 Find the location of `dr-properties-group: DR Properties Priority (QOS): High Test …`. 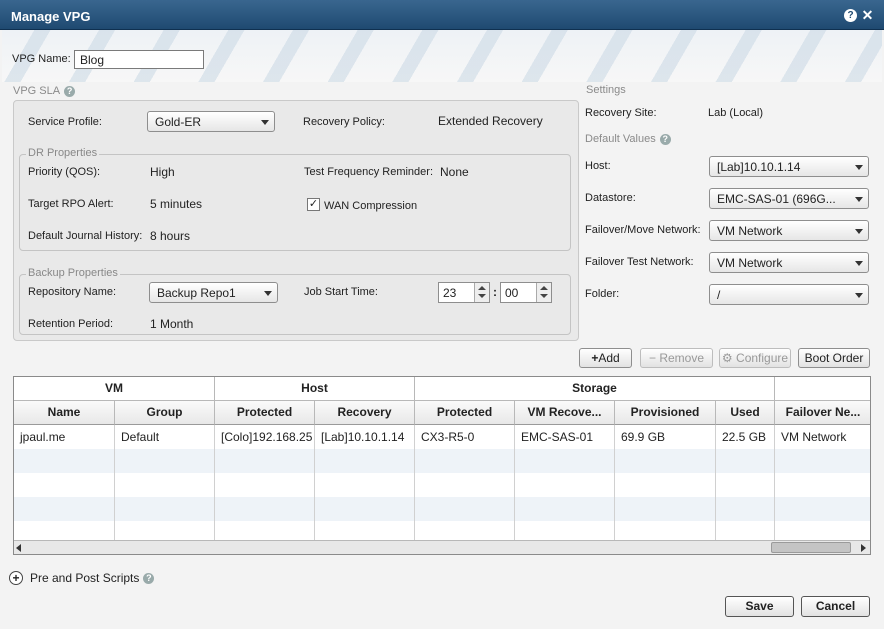

dr-properties-group: DR Properties Priority (QOS): High Test … is located at coordinates (295, 199).